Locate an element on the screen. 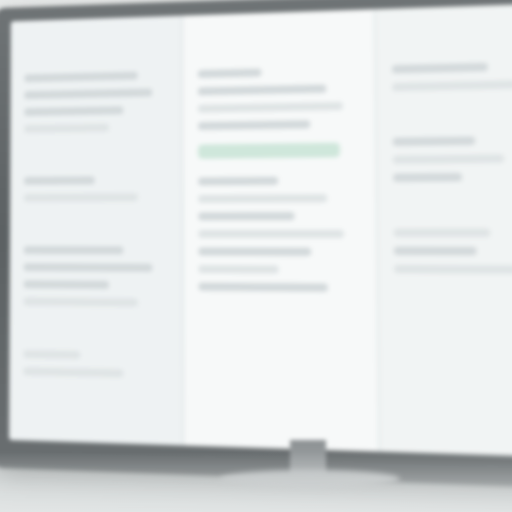  selected-row-highlight is located at coordinates (269, 150).